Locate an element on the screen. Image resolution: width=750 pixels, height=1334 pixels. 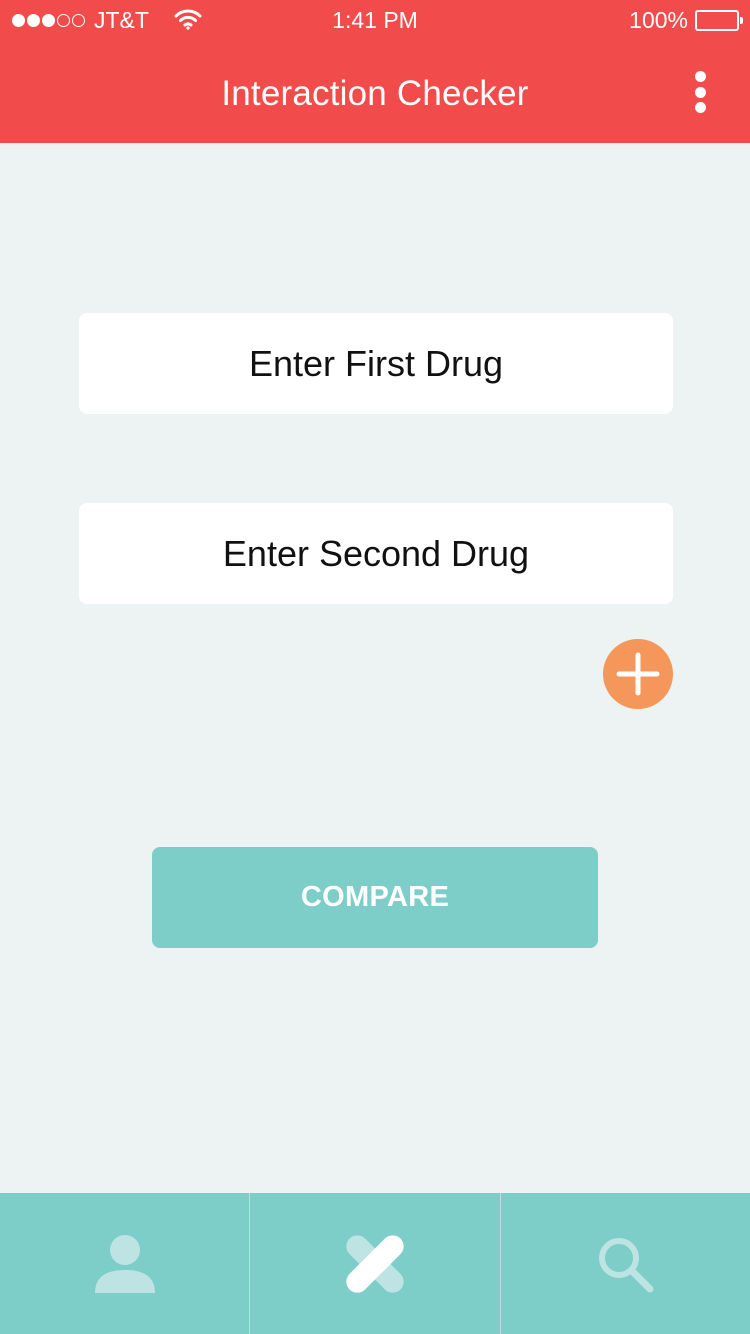
status-bar: JT&T 1:41 PM 100% is located at coordinates (375, 20).